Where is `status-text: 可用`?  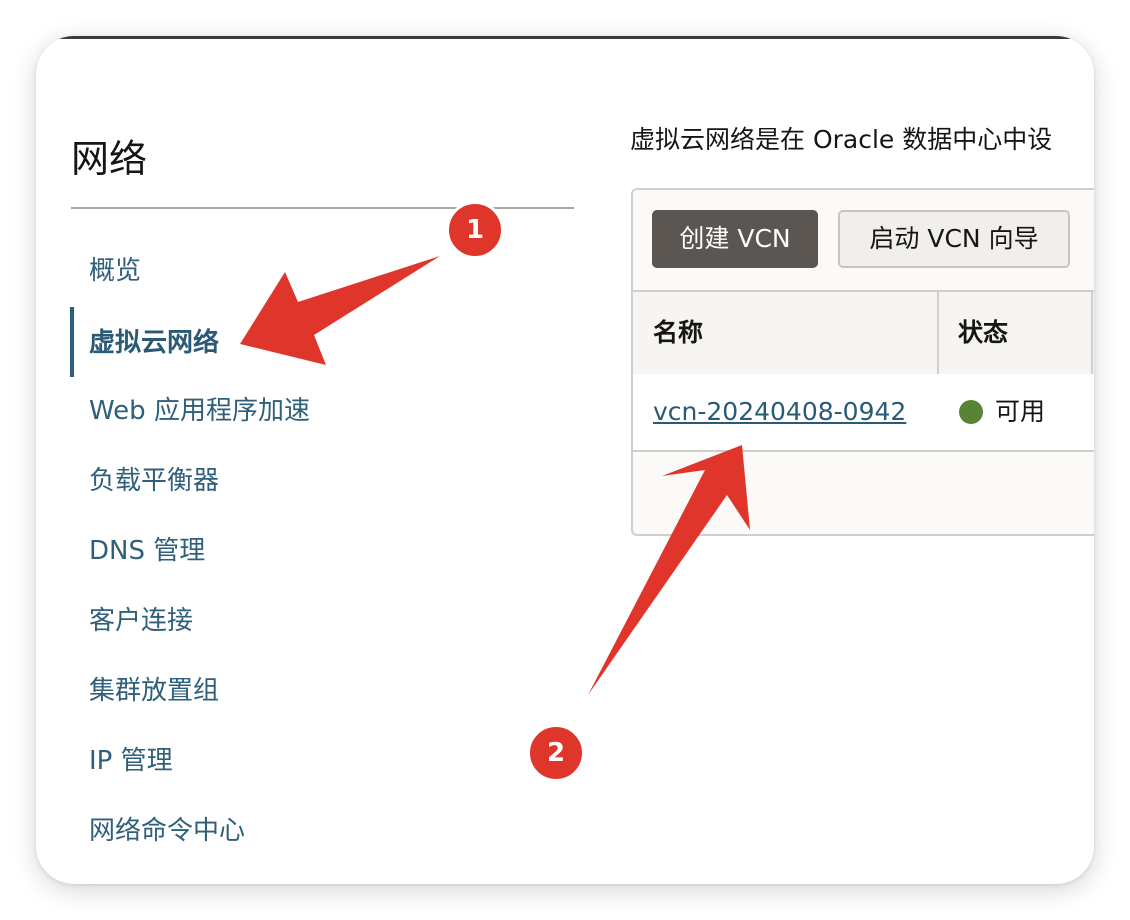
status-text: 可用 is located at coordinates (1020, 411).